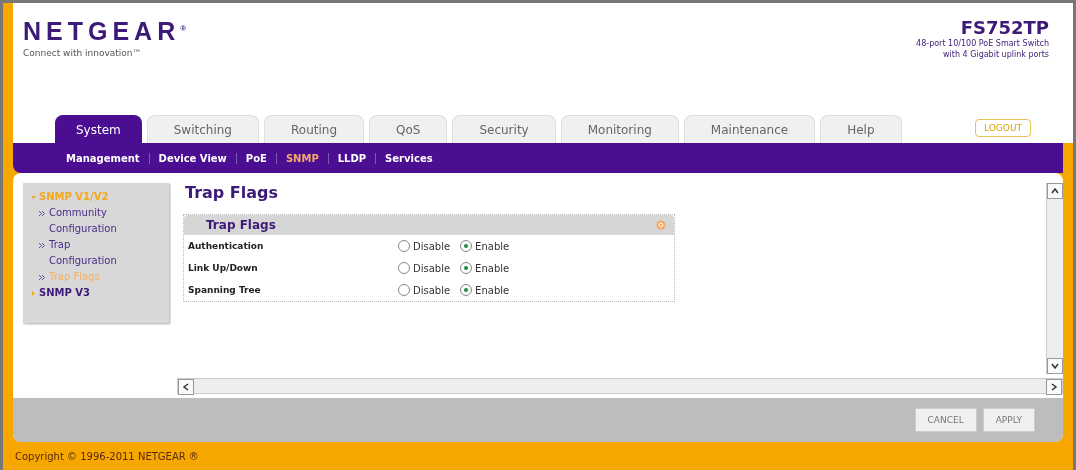  What do you see at coordinates (409, 158) in the screenshot?
I see `subnav-link: Services` at bounding box center [409, 158].